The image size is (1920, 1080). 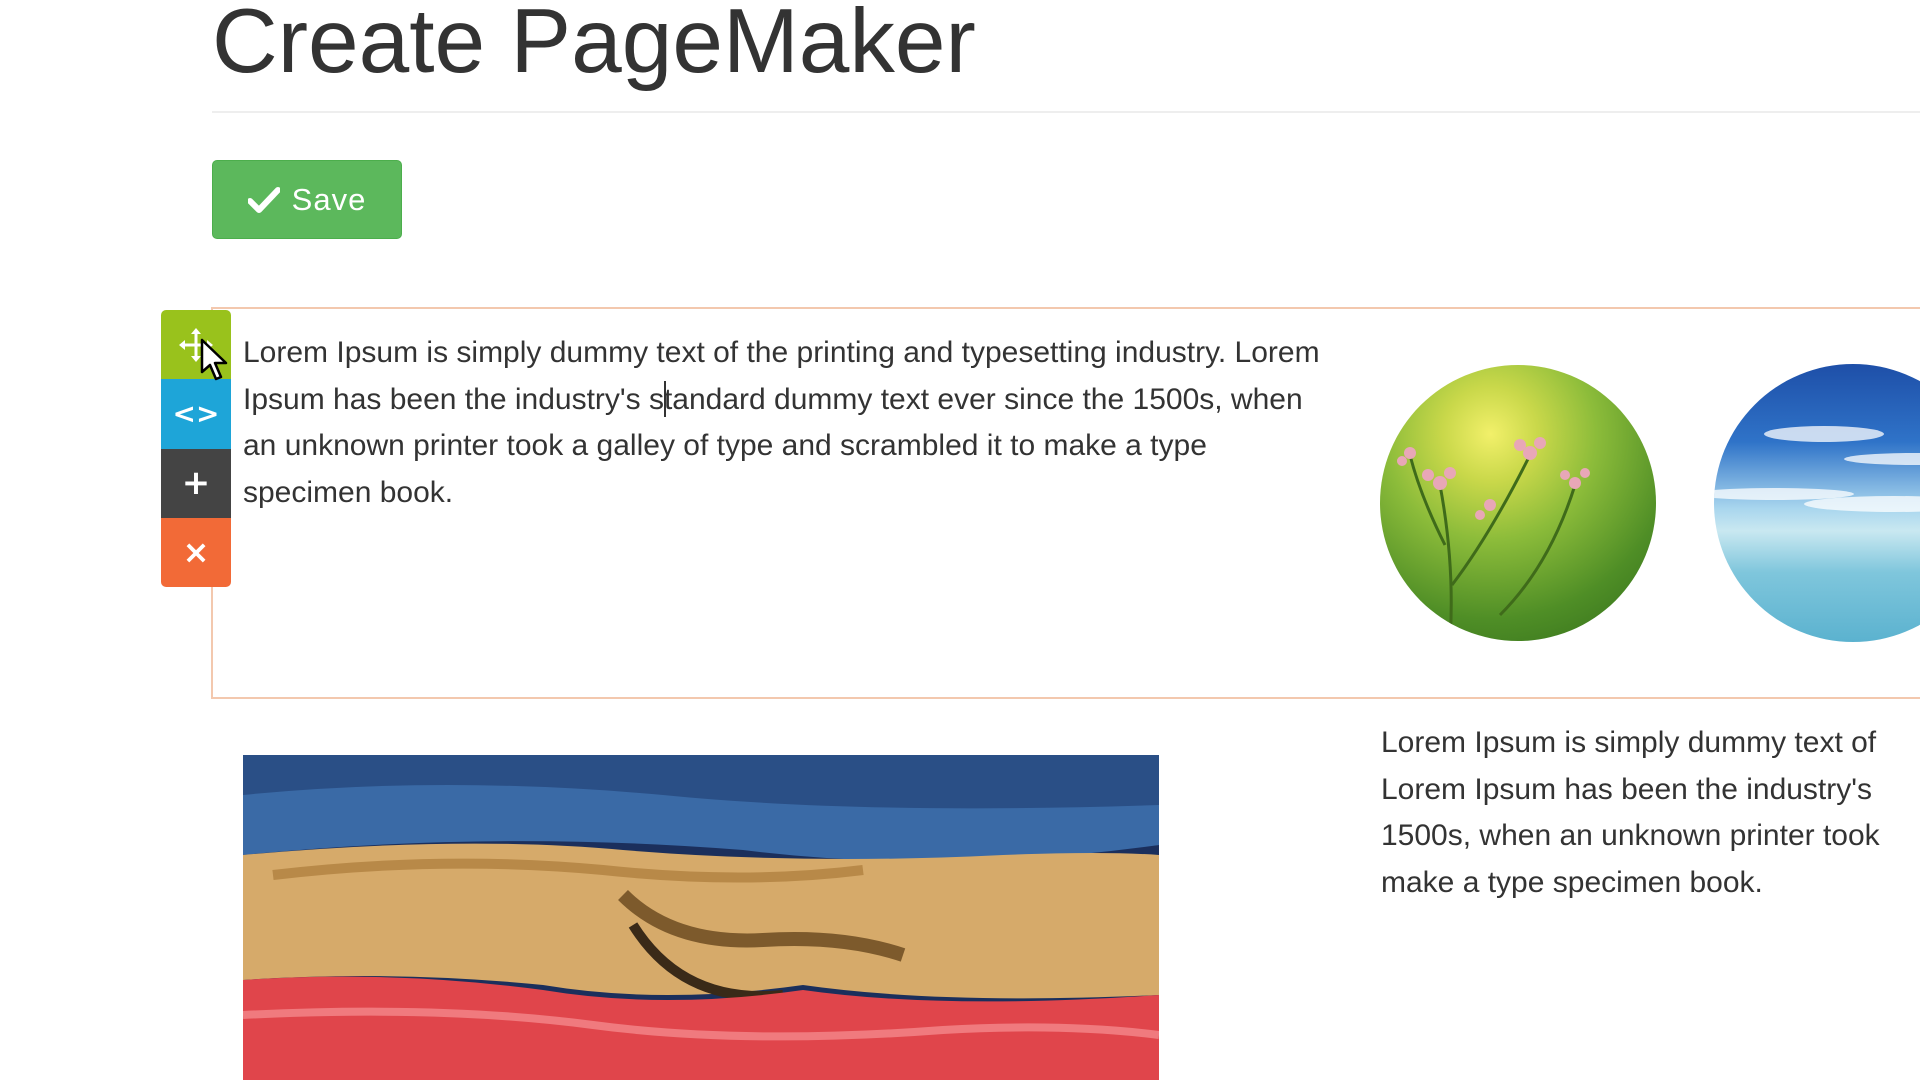 What do you see at coordinates (1630, 835) in the screenshot?
I see `side-text-line: 1500s, when an unknown printer took` at bounding box center [1630, 835].